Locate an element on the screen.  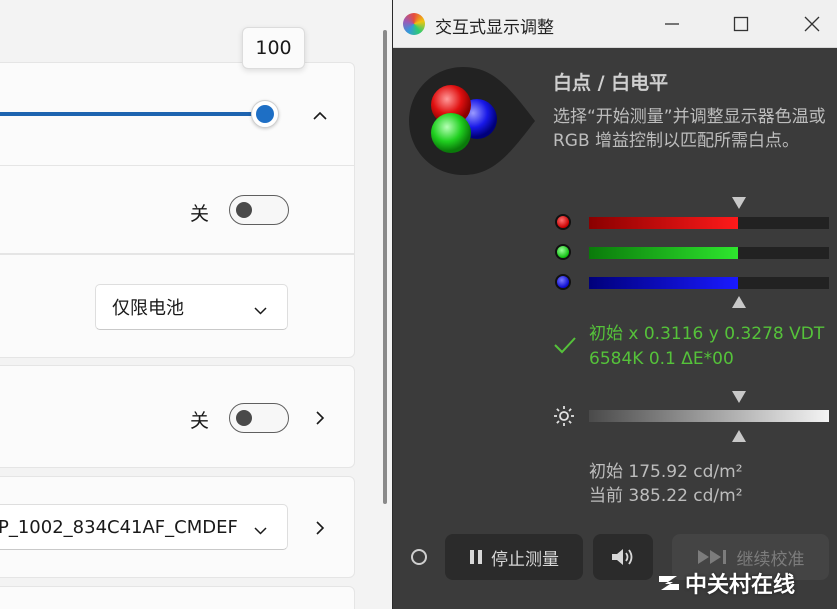
pause-icon is located at coordinates (476, 557).